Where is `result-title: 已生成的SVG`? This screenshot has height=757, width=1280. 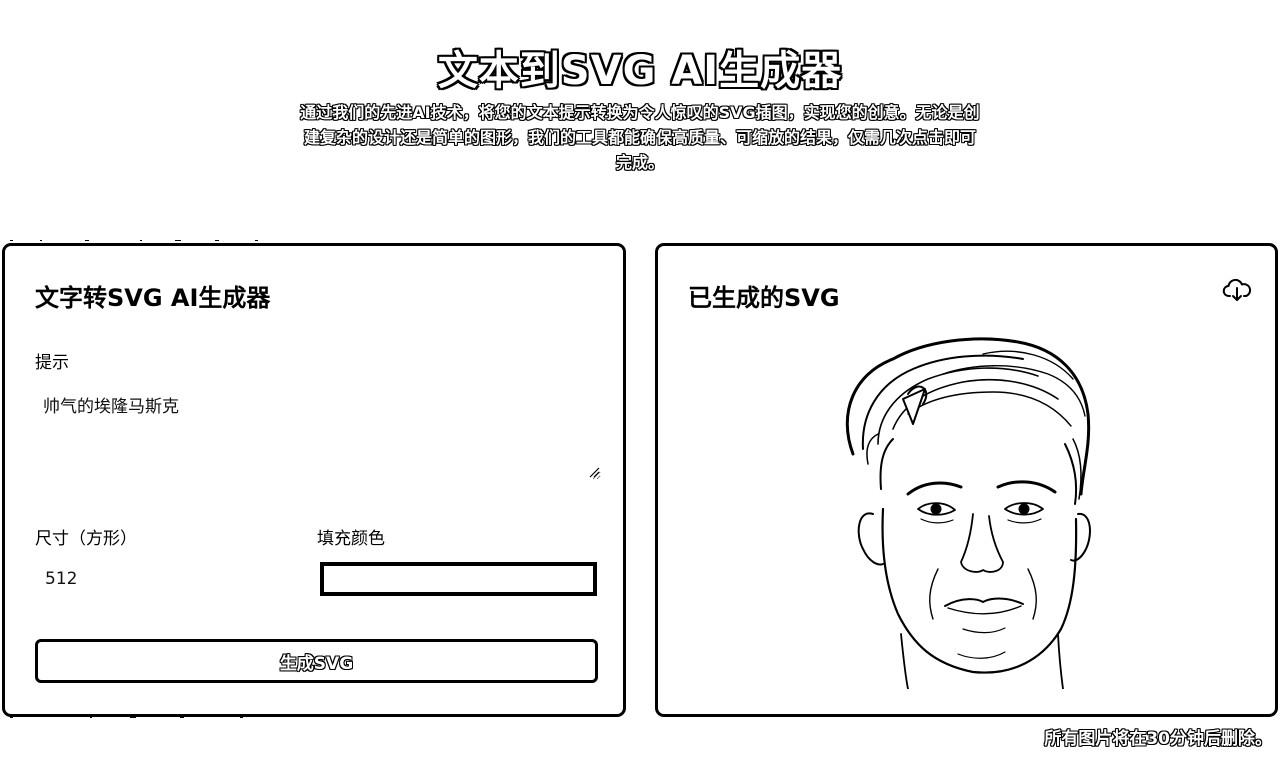 result-title: 已生成的SVG is located at coordinates (764, 298).